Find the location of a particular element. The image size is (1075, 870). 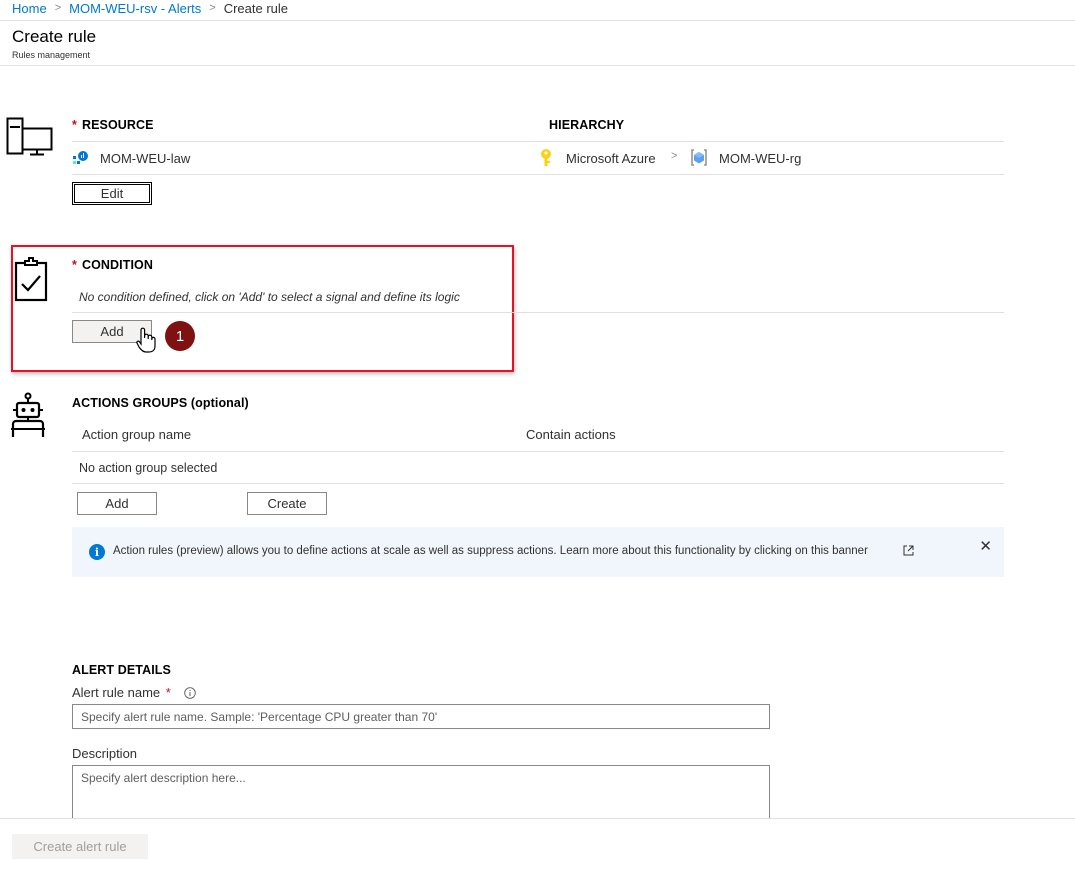

resource-label: * RESOURCE is located at coordinates (113, 125).